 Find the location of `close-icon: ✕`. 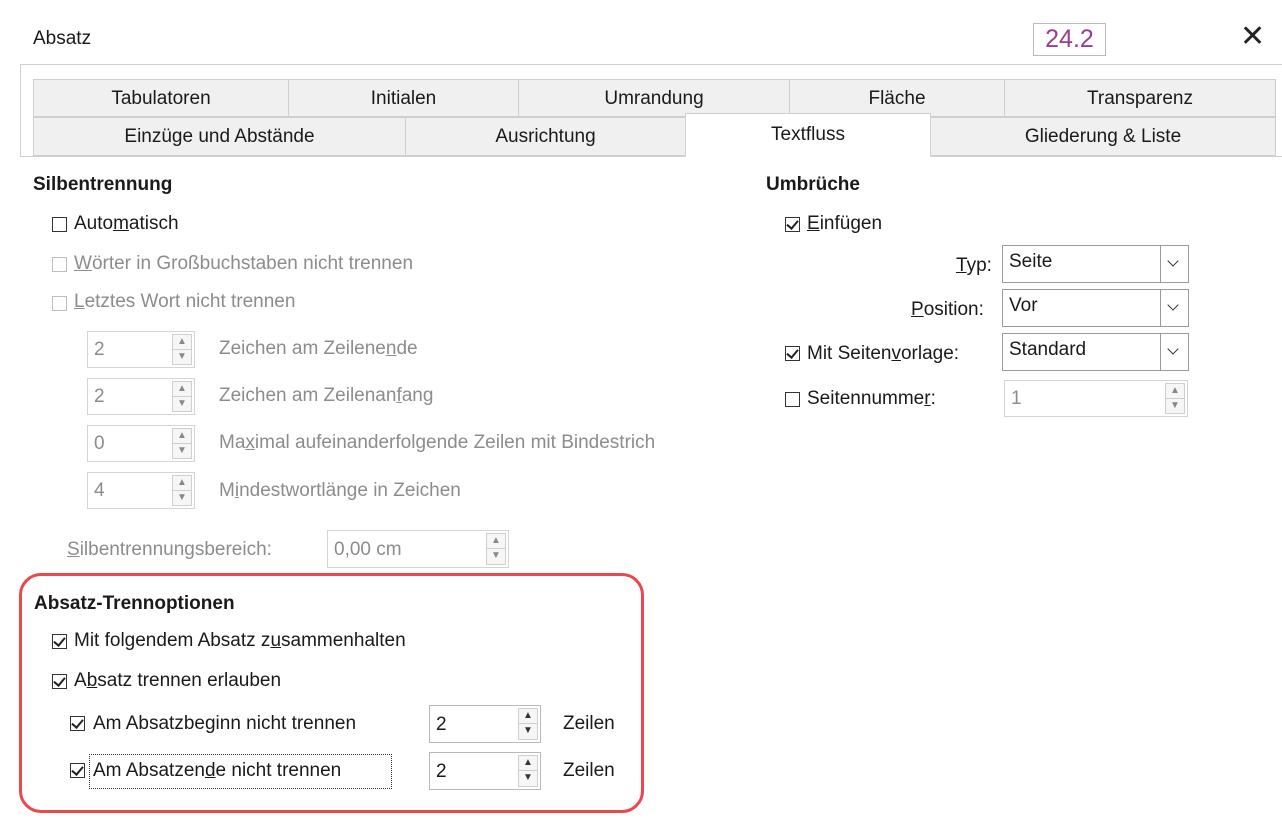

close-icon: ✕ is located at coordinates (1252, 37).